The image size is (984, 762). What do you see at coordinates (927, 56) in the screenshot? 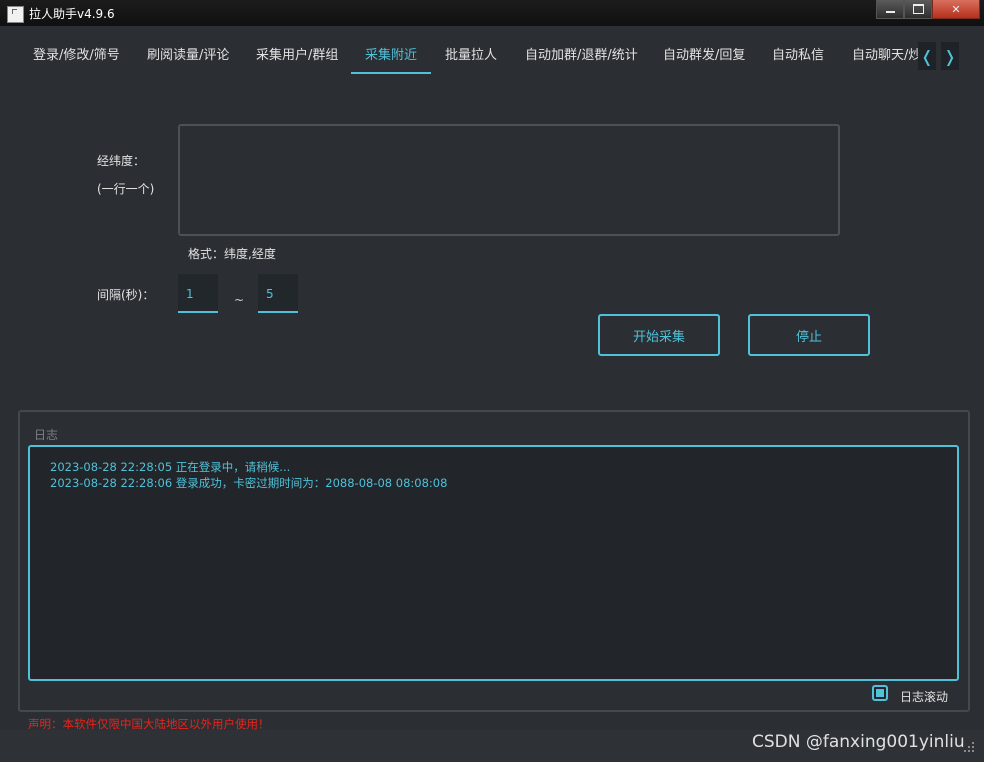
I see `tab-scroll-left-icon: ❬` at bounding box center [927, 56].